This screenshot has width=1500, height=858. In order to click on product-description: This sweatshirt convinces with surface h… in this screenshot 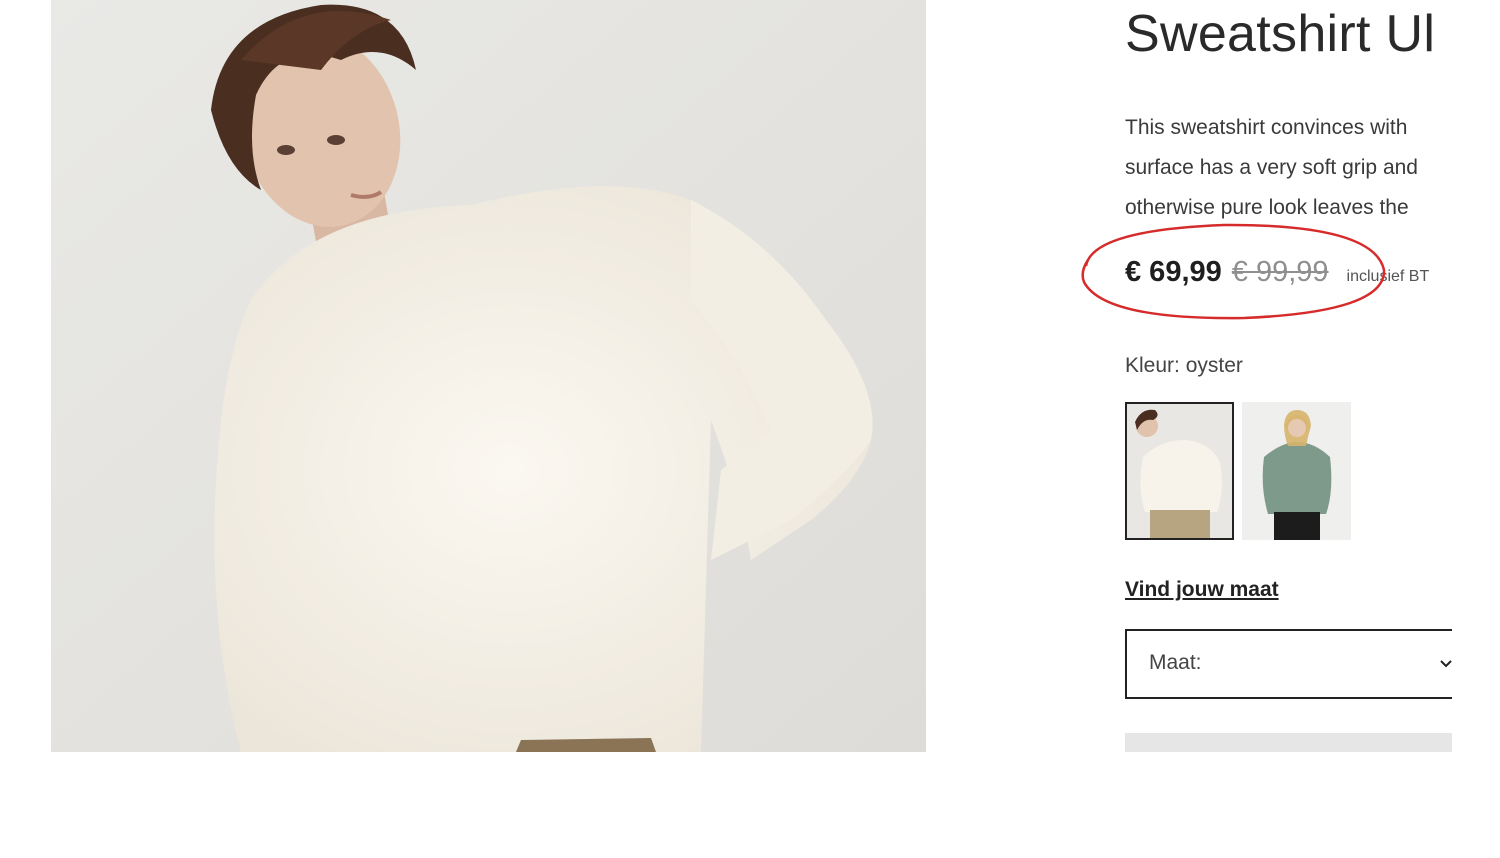, I will do `click(1288, 168)`.